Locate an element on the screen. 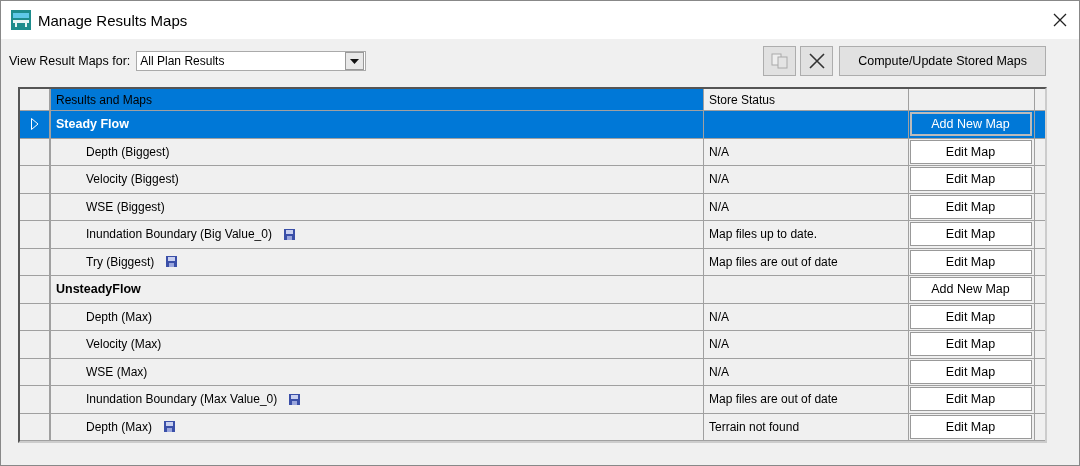 This screenshot has height=466, width=1080. map-name: Velocity (Max) is located at coordinates (124, 344).